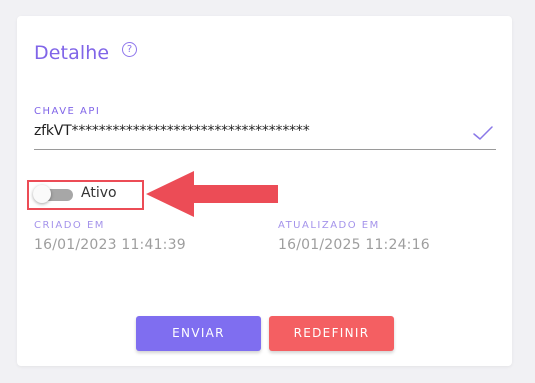 Image resolution: width=535 pixels, height=383 pixels. I want to click on help-icon: ?, so click(129, 49).